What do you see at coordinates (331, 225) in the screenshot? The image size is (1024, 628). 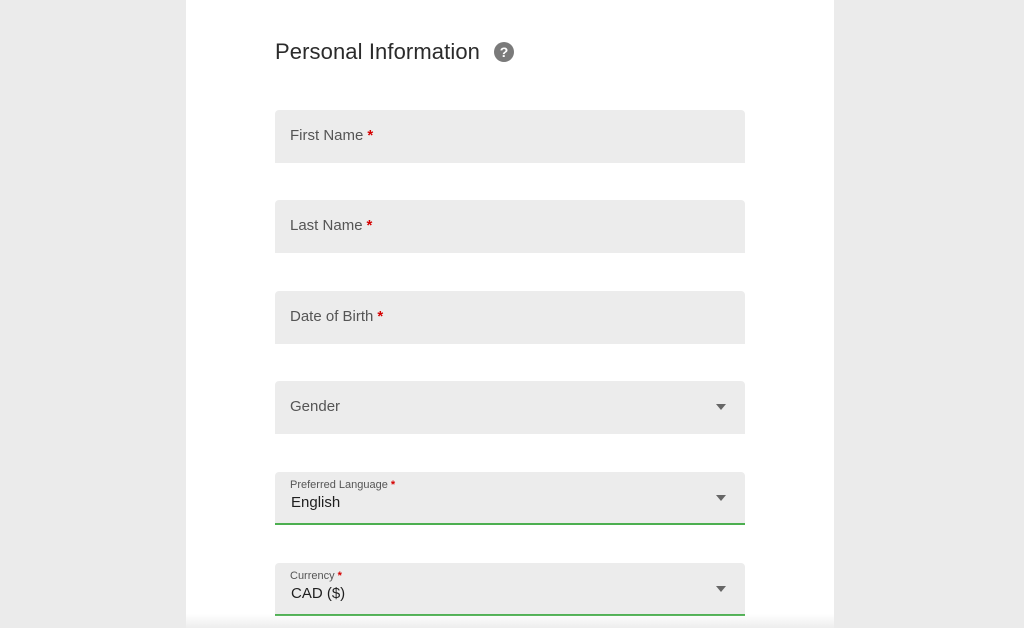 I see `last-name-label: Last Name *` at bounding box center [331, 225].